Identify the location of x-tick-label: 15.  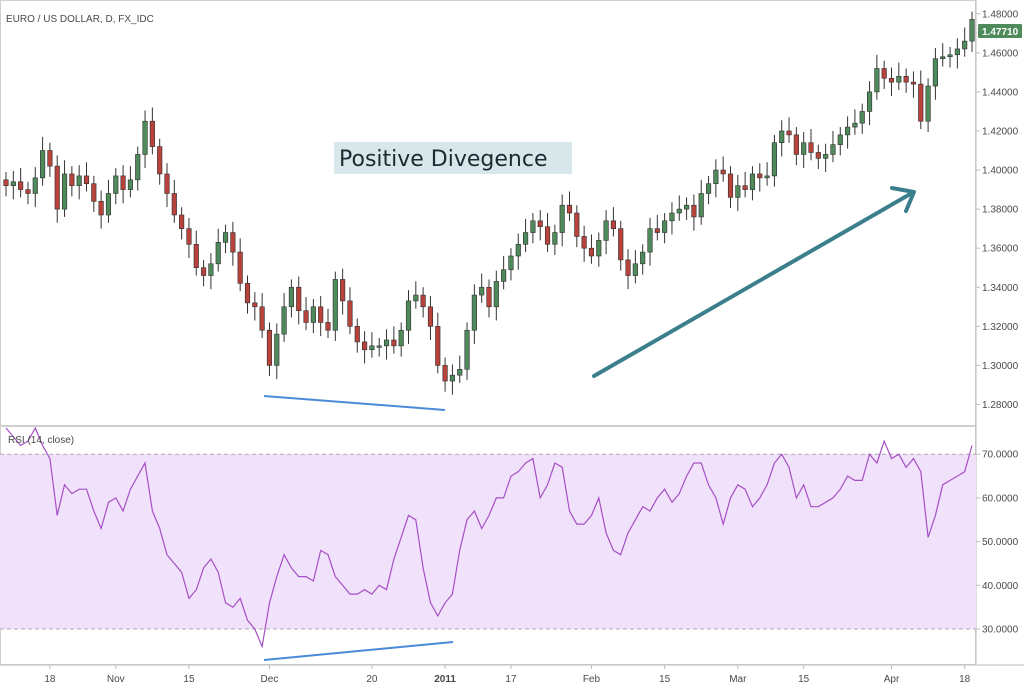
(804, 679).